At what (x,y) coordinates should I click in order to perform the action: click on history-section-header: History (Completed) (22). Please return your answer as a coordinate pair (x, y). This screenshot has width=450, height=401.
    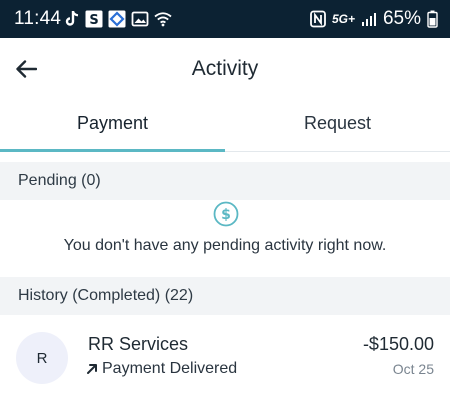
    Looking at the image, I should click on (225, 296).